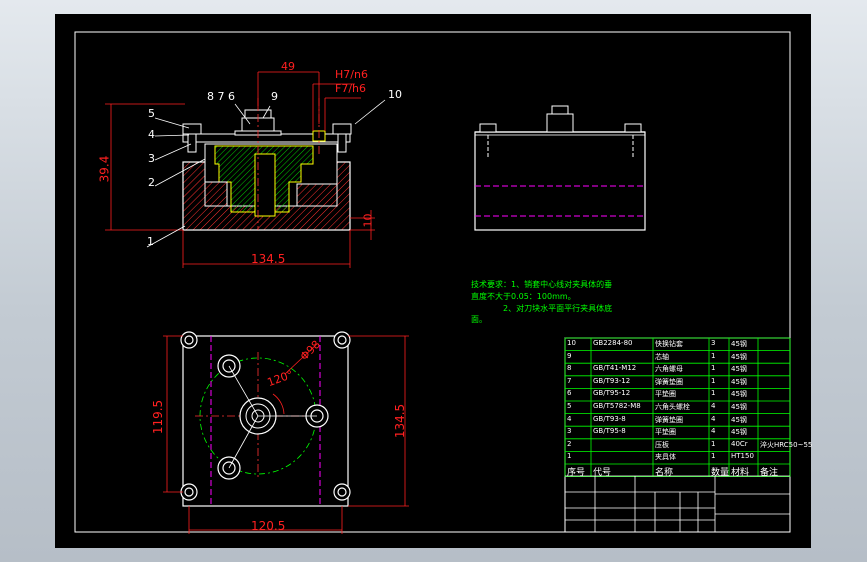 This screenshot has width=867, height=562. What do you see at coordinates (317, 195) in the screenshot?
I see `body-step` at bounding box center [317, 195].